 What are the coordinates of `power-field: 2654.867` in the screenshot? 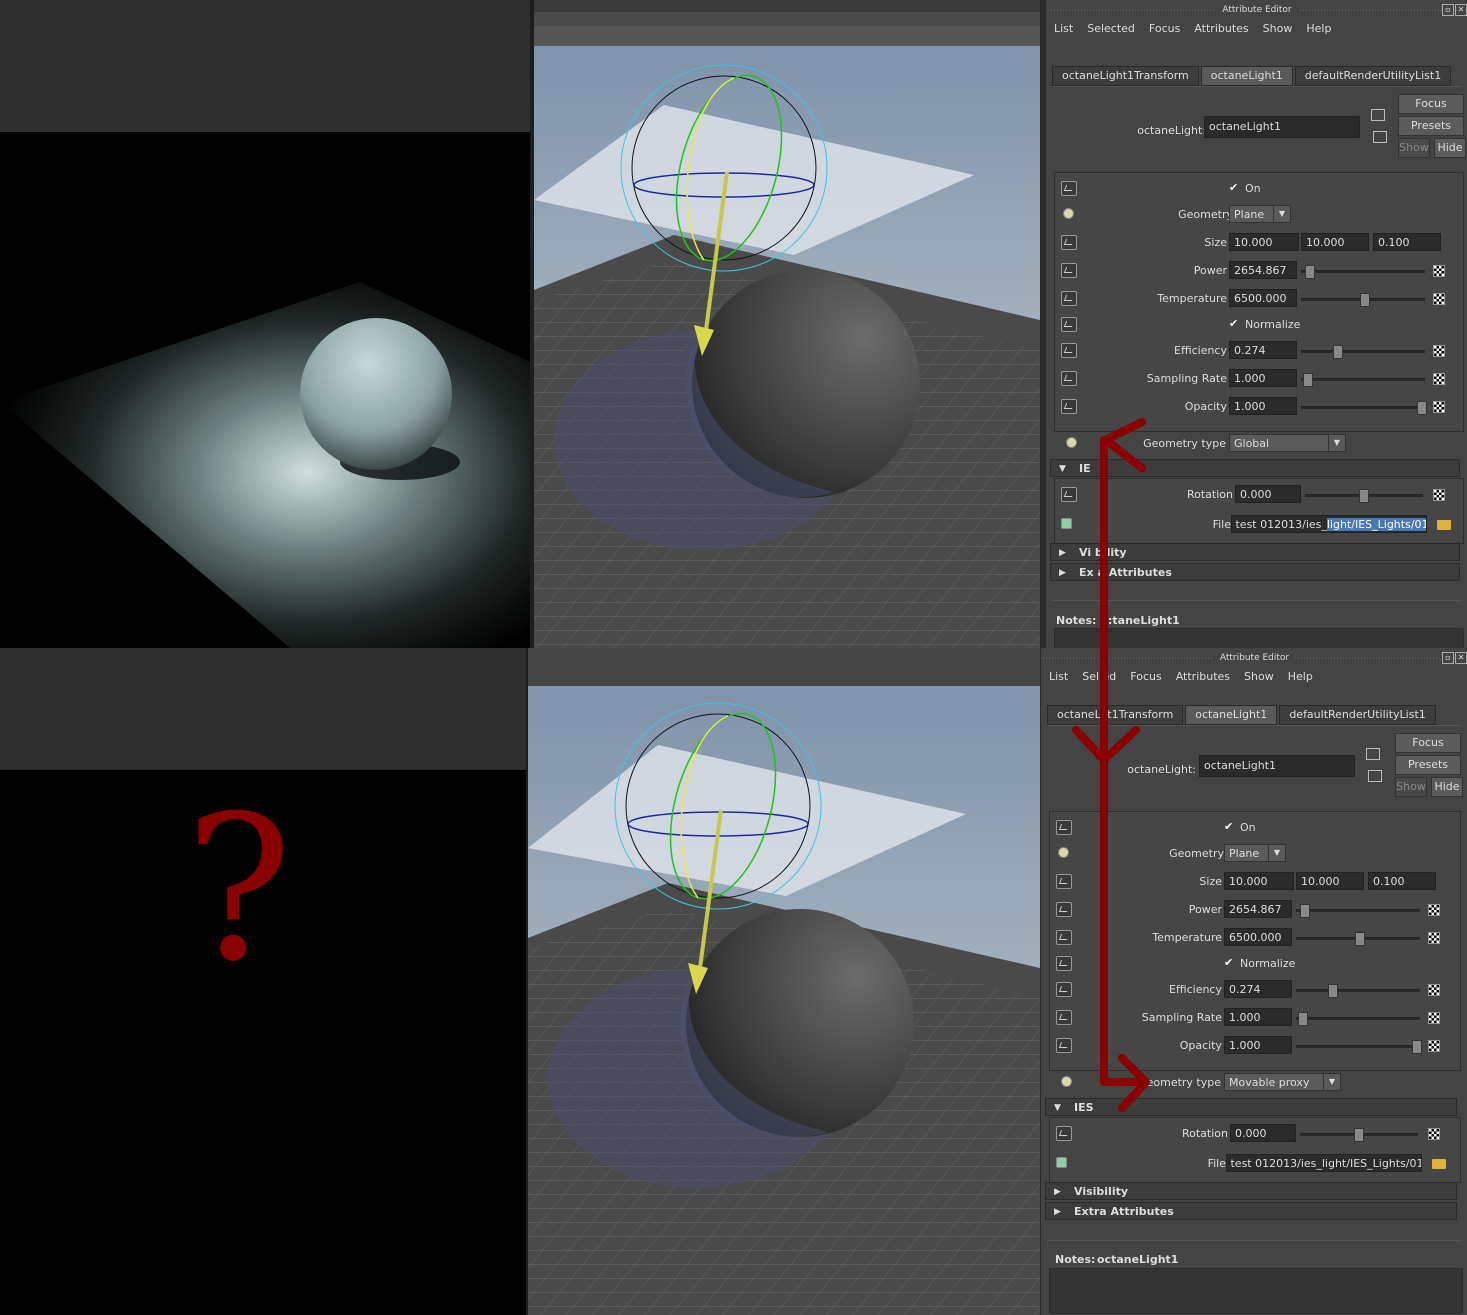 It's located at (1258, 909).